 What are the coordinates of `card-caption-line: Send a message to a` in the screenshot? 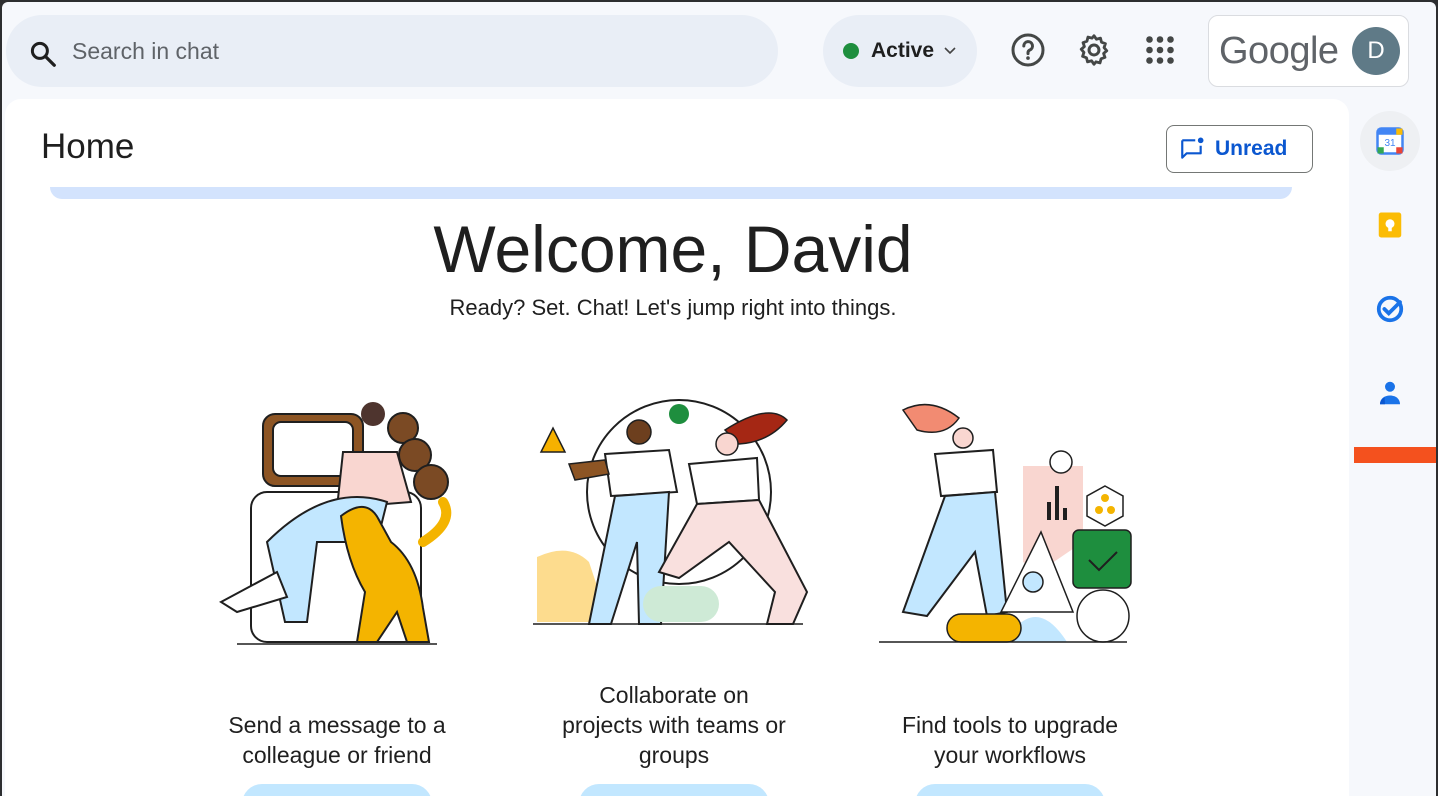 It's located at (337, 725).